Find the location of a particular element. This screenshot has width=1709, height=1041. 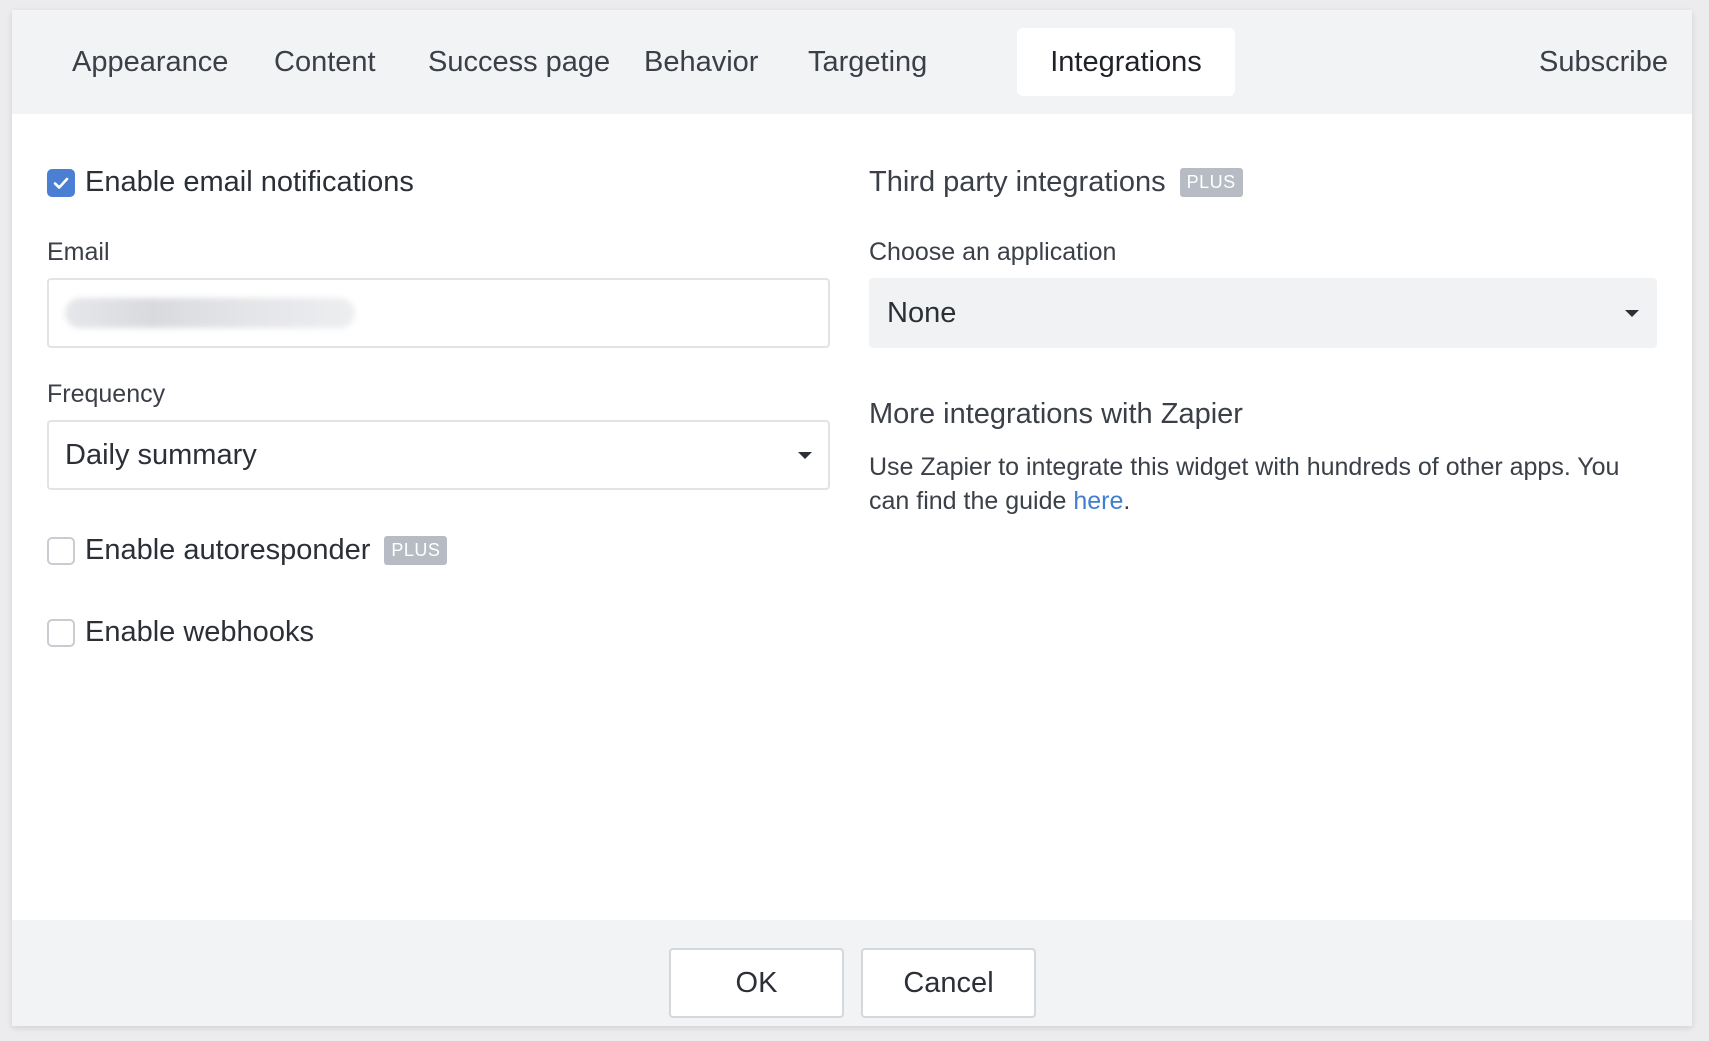

webhooks-label: Enable webhooks is located at coordinates (199, 632).